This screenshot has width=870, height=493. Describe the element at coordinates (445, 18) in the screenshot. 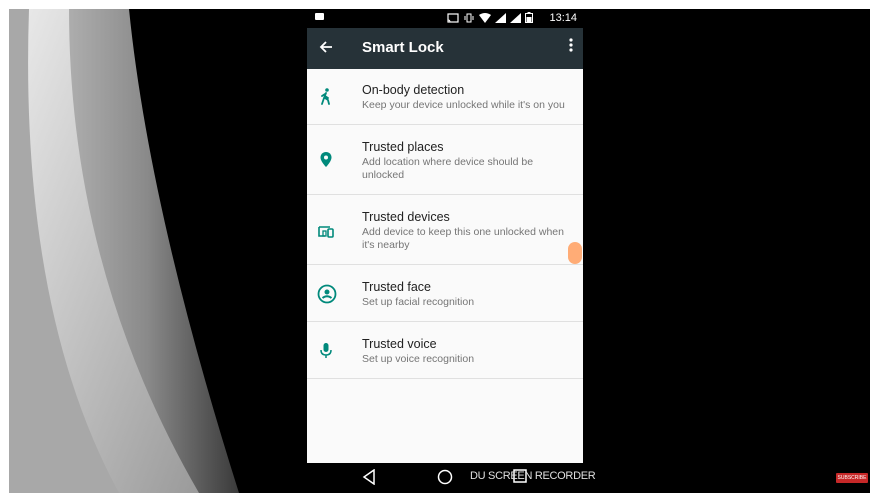

I see `status-bar: 13:14` at that location.